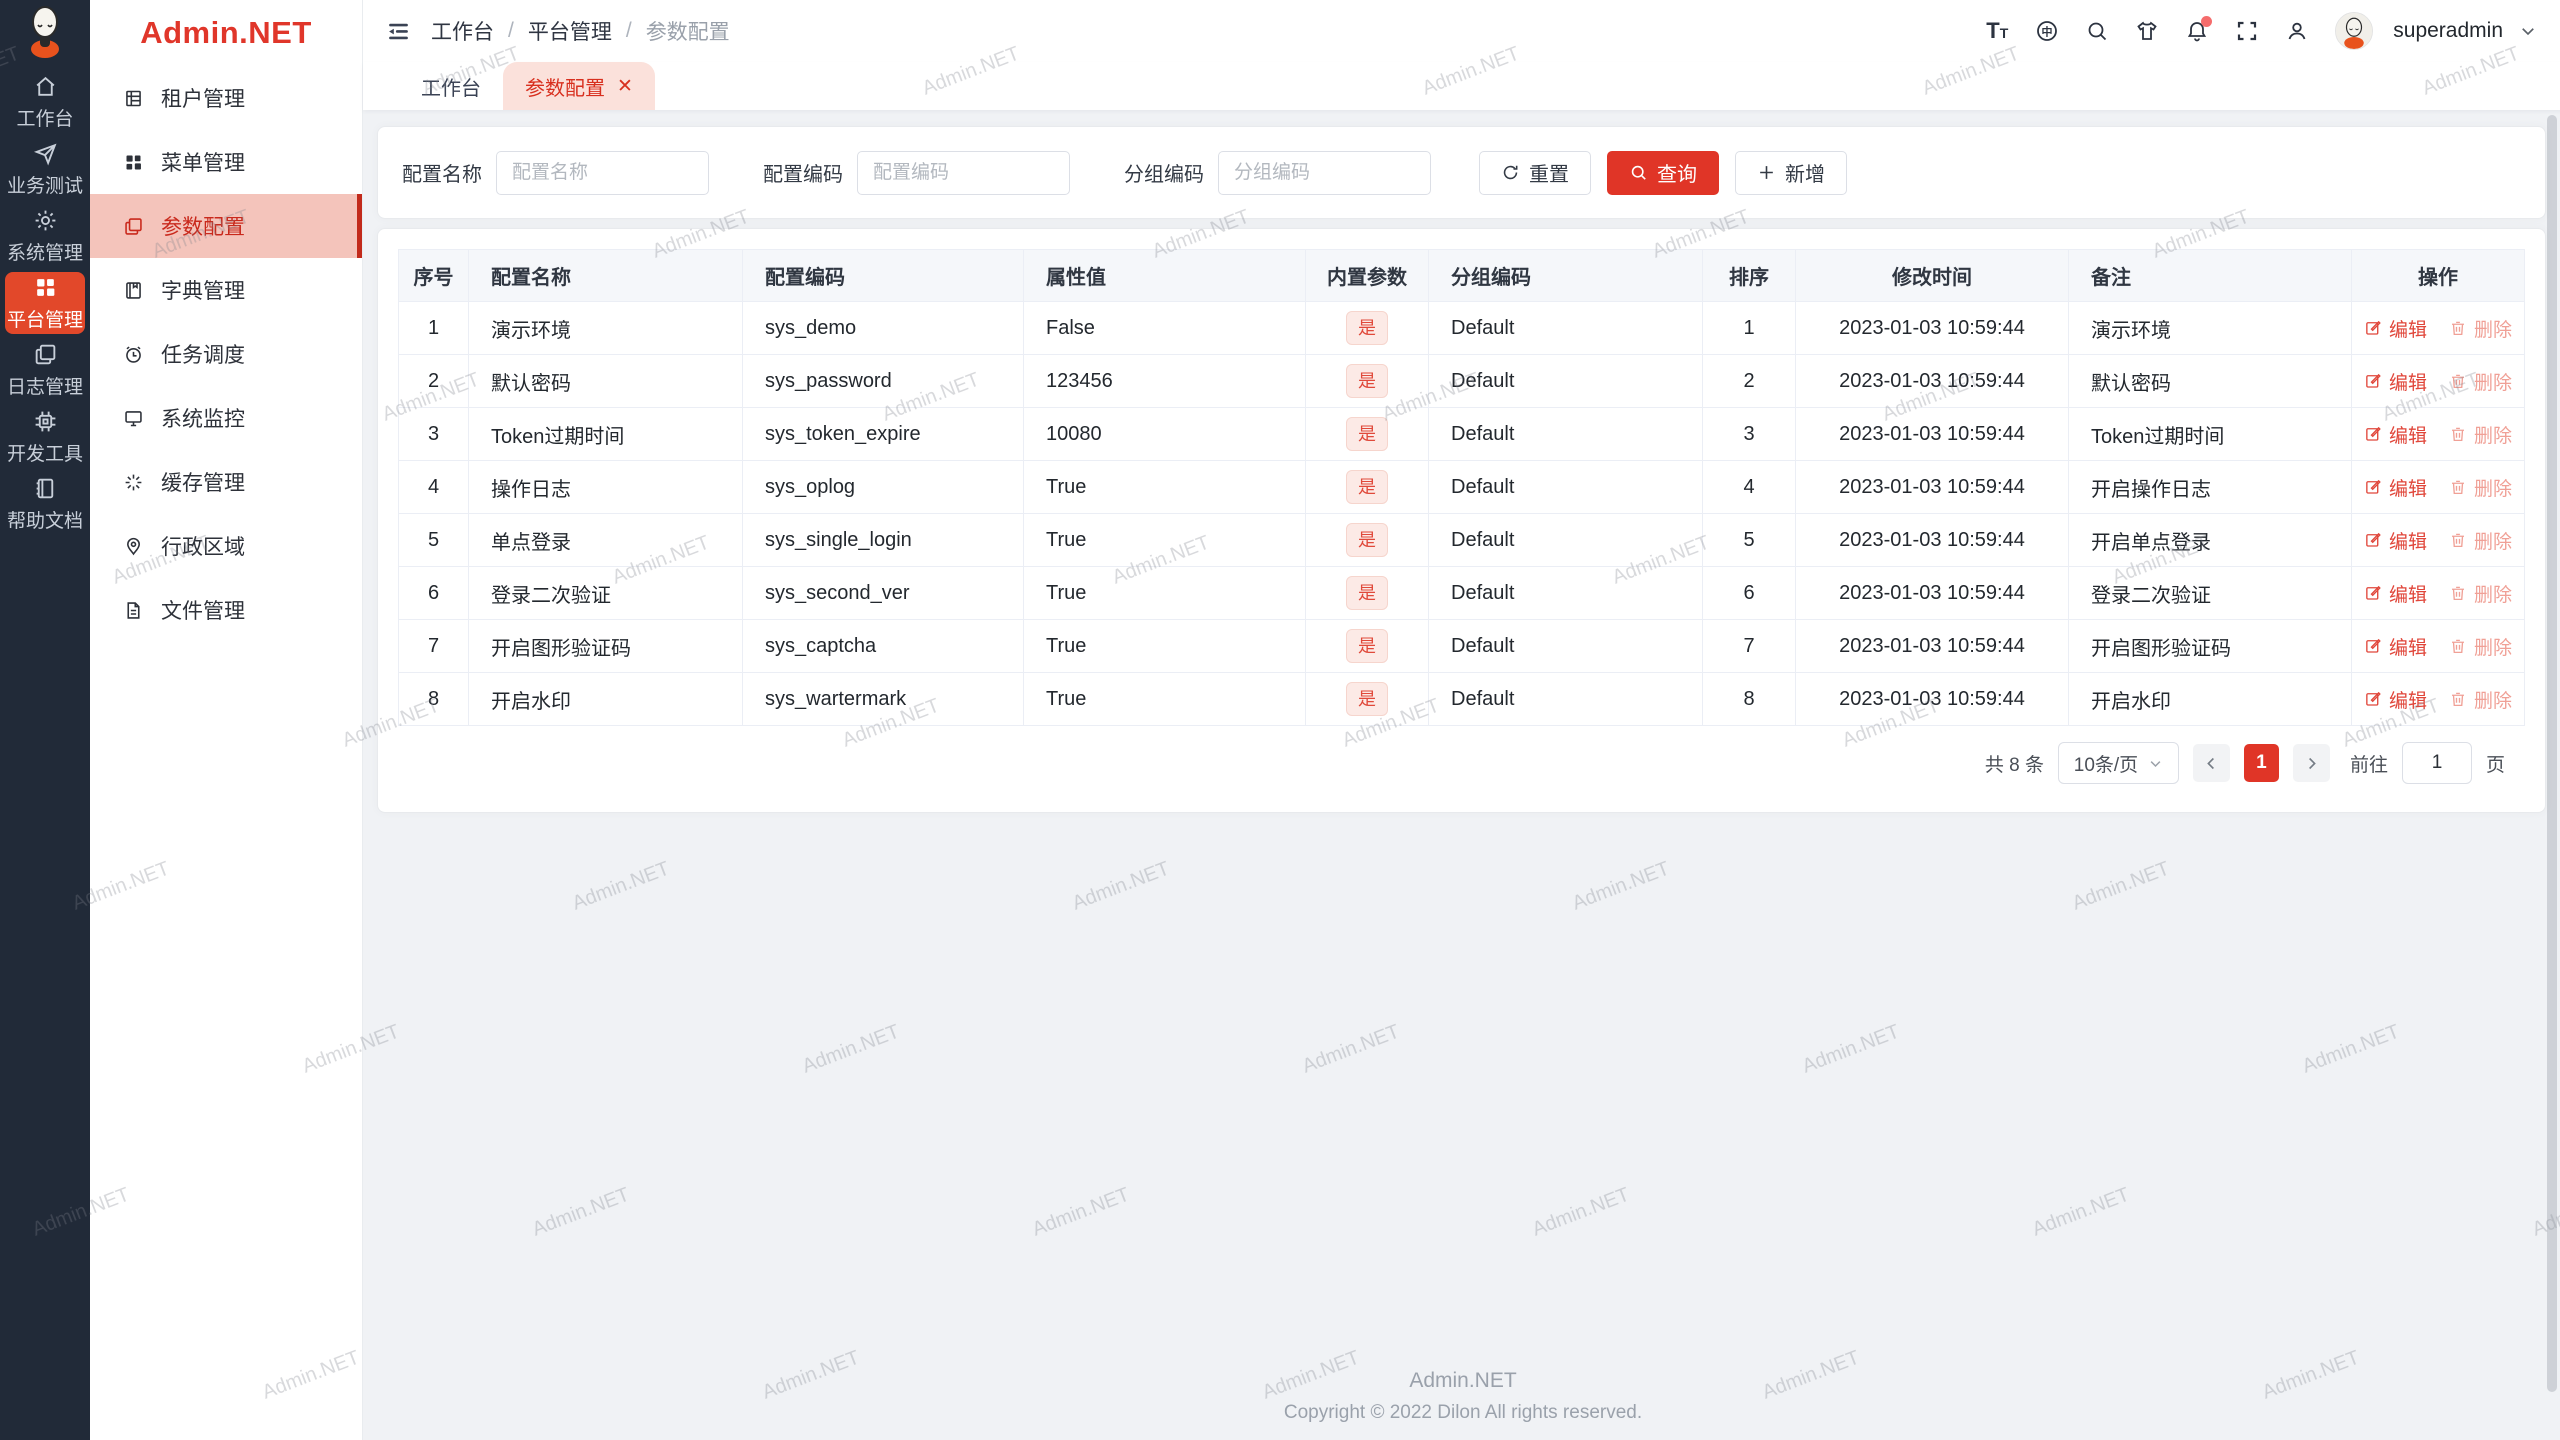 The width and height of the screenshot is (2560, 1440). Describe the element at coordinates (45, 236) in the screenshot. I see `primary-nav-item-3: 系统管理` at that location.